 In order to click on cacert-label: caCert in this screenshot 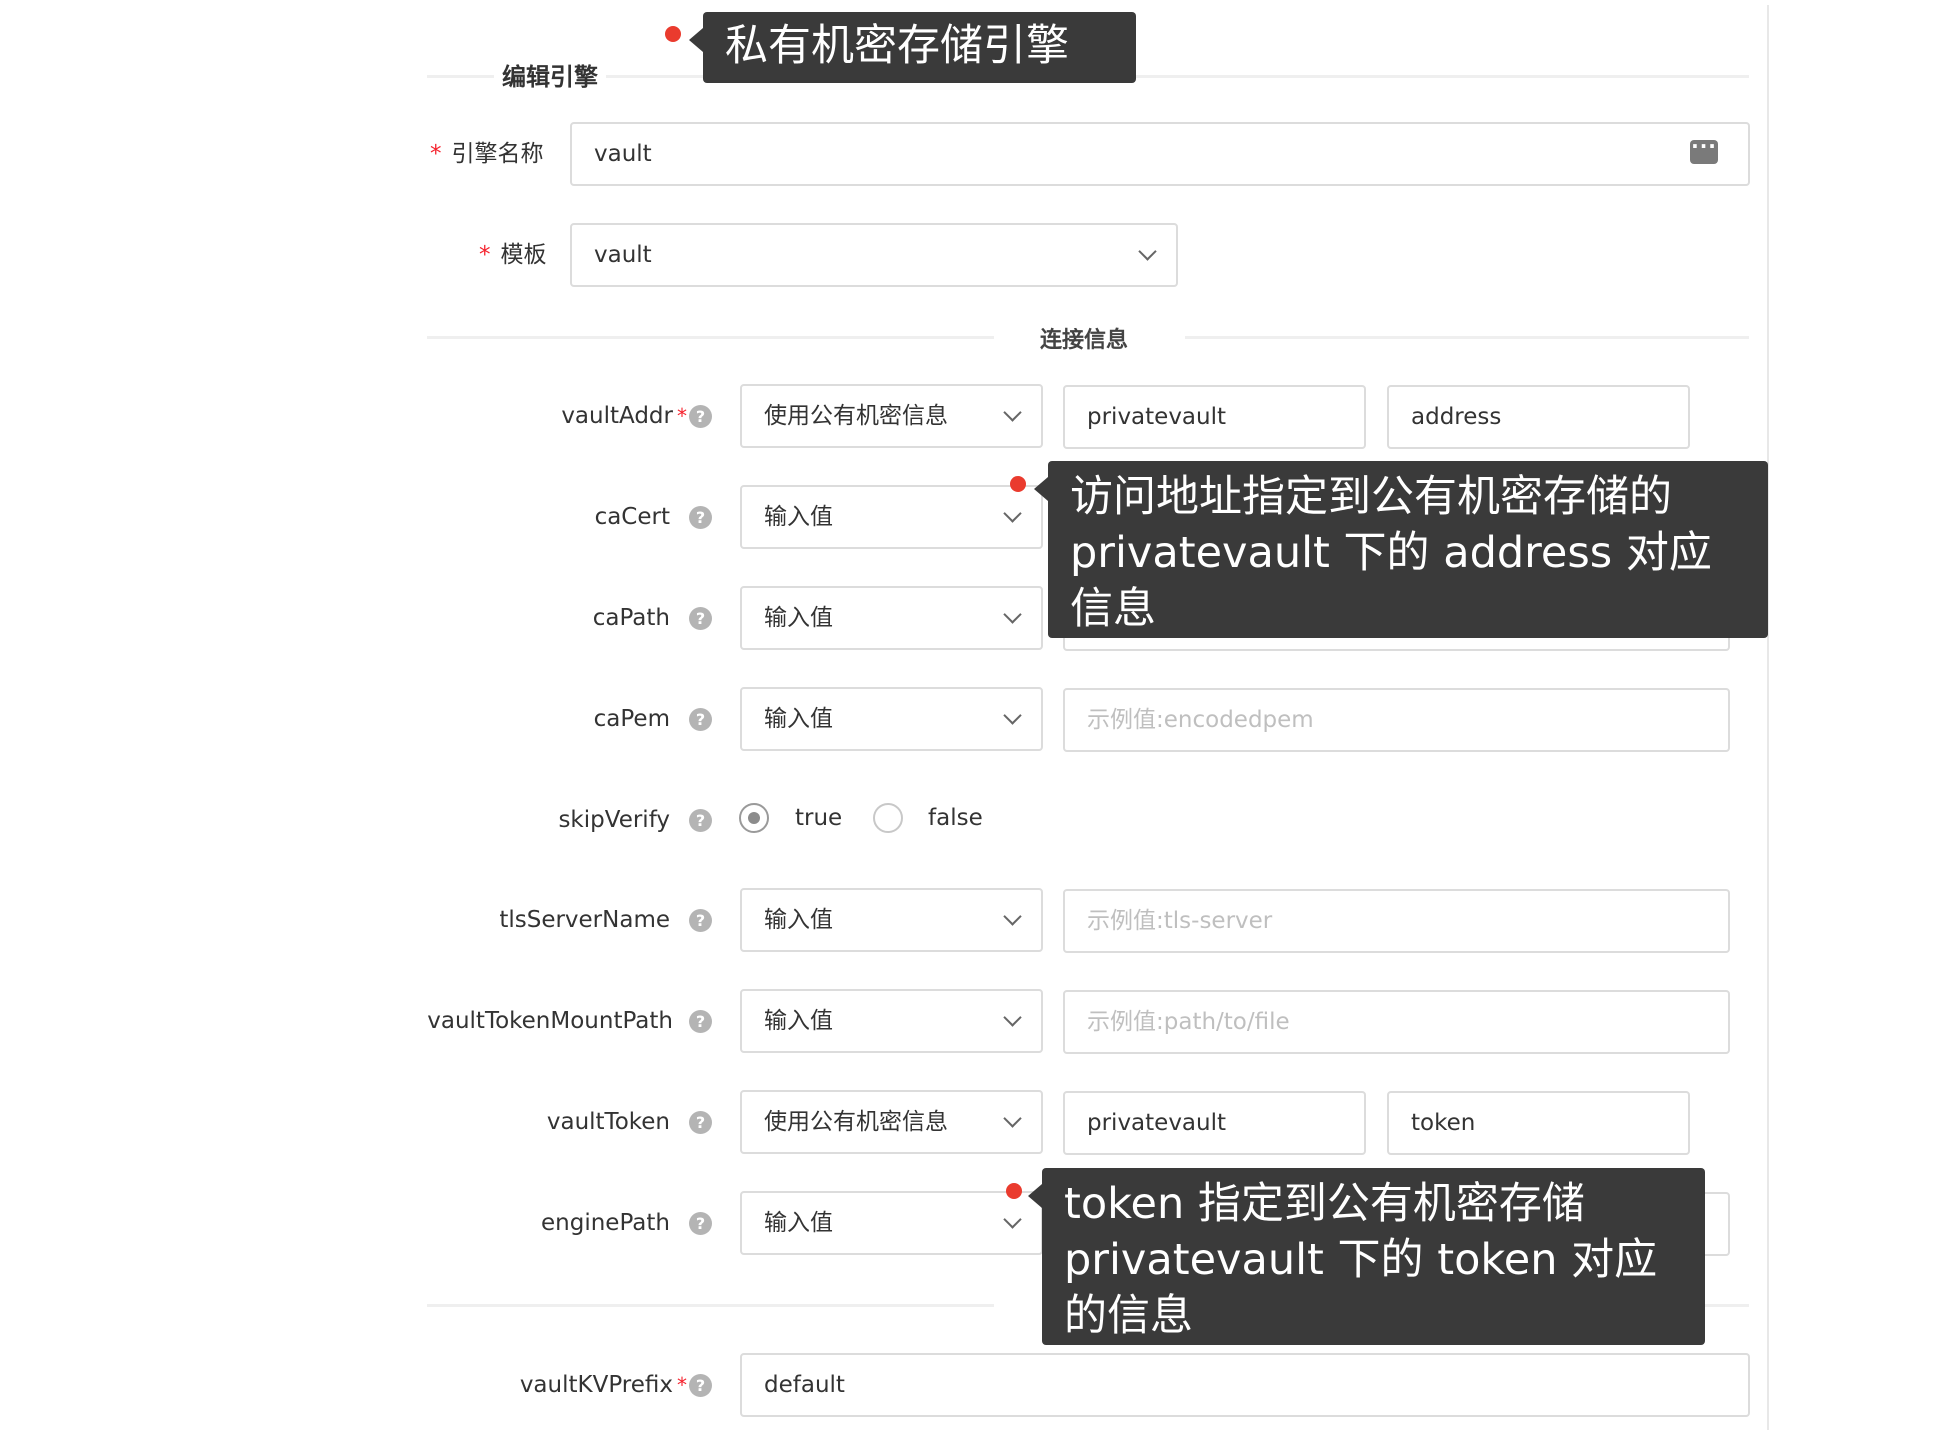, I will do `click(632, 517)`.